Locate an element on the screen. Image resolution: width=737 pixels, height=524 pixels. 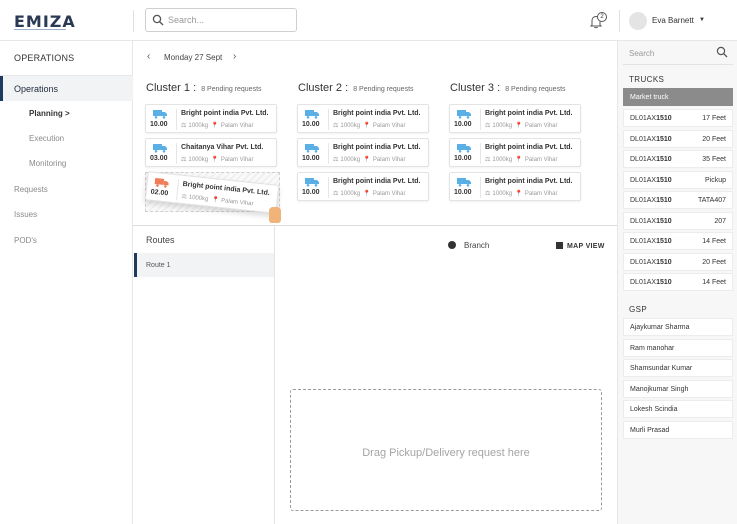
company-name: Bright point india Pvt. Ltd. is located at coordinates (225, 113).